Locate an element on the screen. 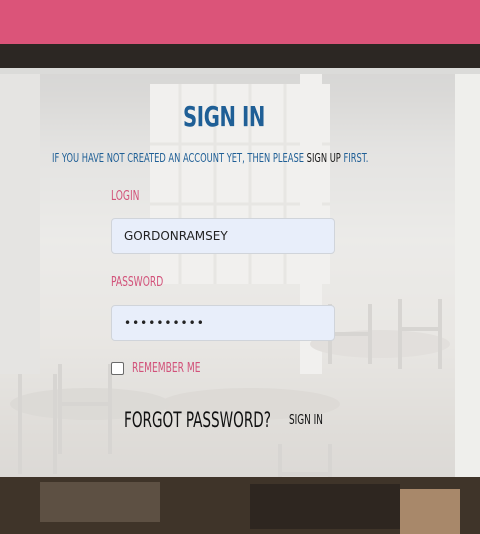 This screenshot has width=480, height=534. signup-prompt-text-after: first. is located at coordinates (354, 157).